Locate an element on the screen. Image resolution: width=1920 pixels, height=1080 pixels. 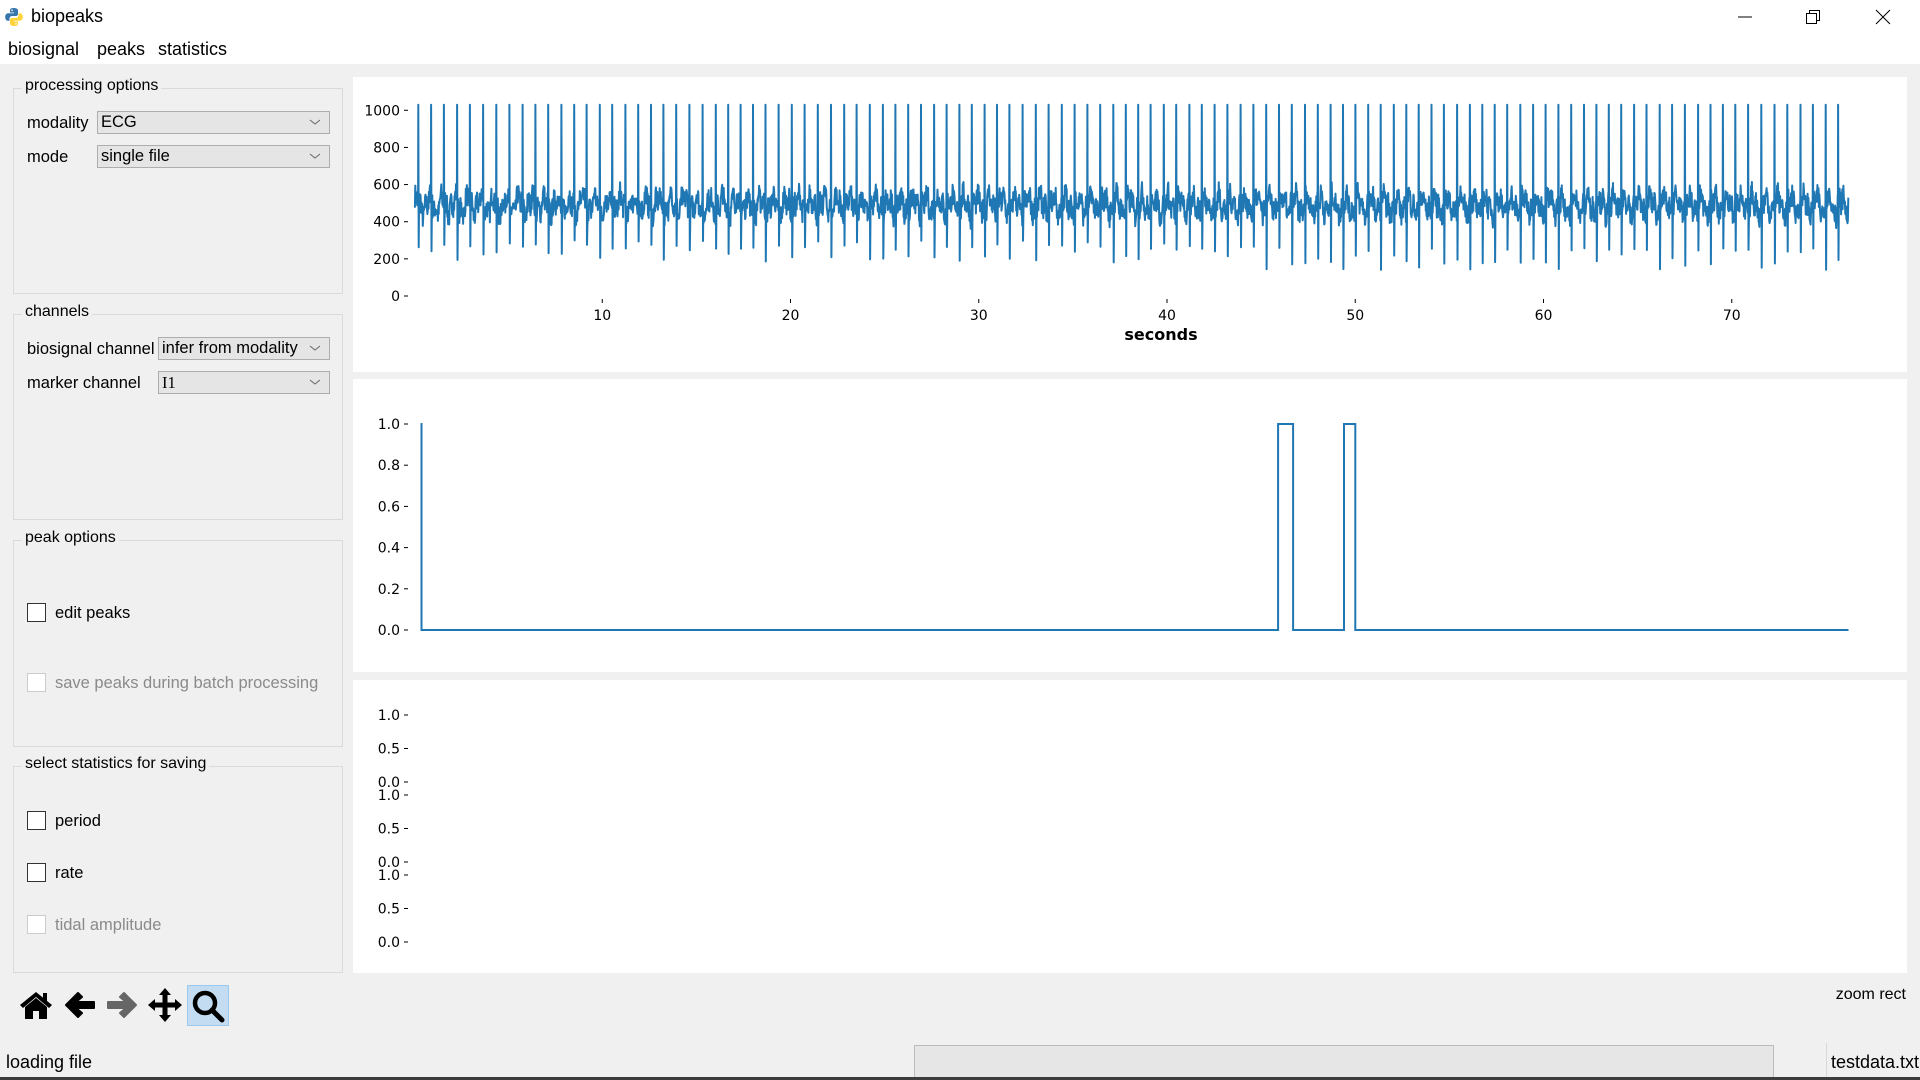
menu-peaks: peaks is located at coordinates (121, 49).